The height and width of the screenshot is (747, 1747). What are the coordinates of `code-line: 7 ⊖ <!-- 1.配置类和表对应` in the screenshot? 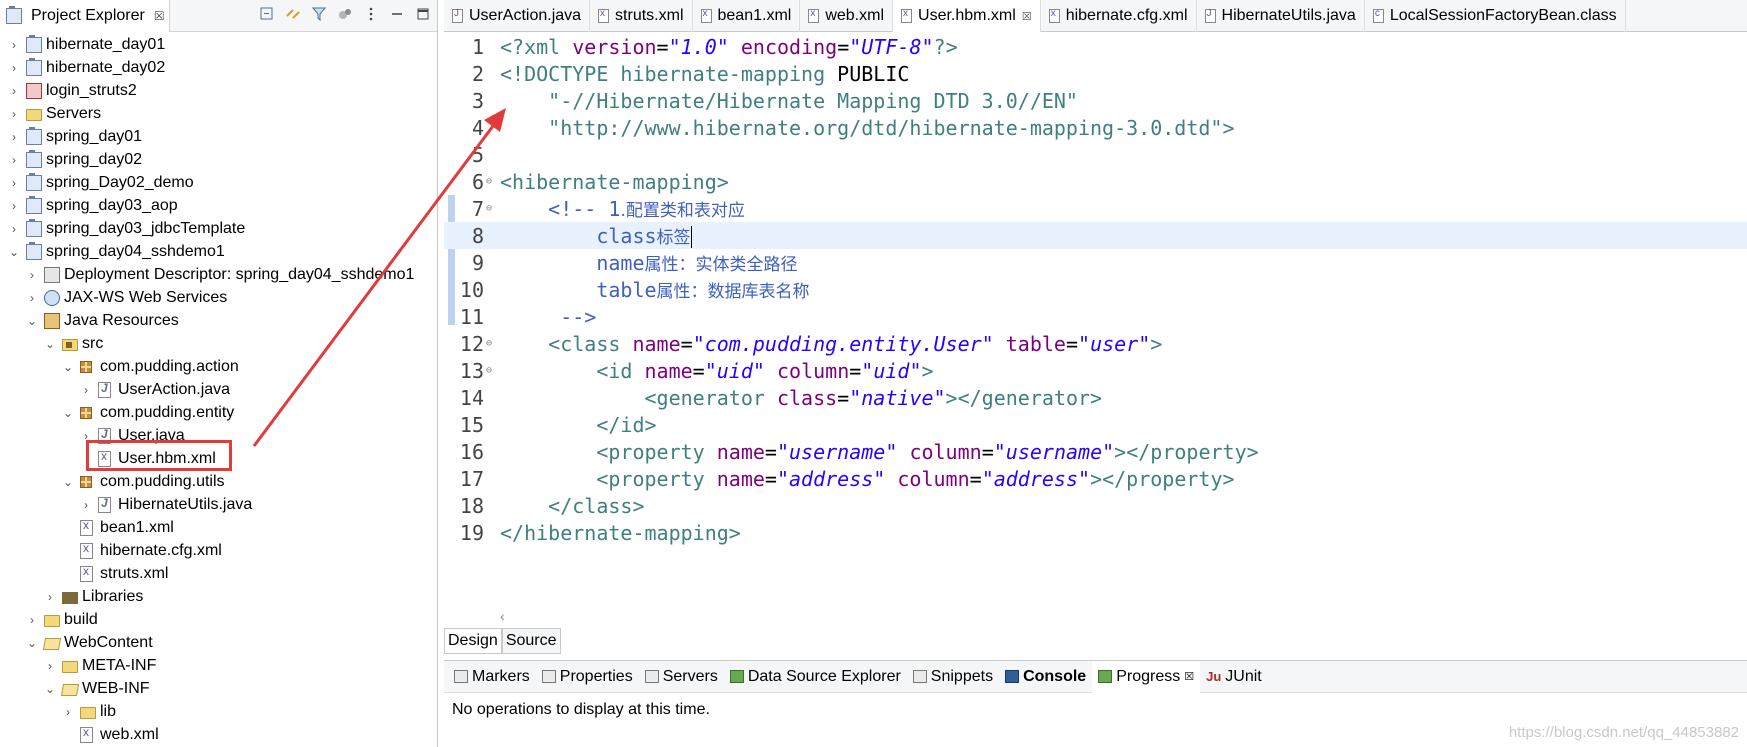 It's located at (1095, 208).